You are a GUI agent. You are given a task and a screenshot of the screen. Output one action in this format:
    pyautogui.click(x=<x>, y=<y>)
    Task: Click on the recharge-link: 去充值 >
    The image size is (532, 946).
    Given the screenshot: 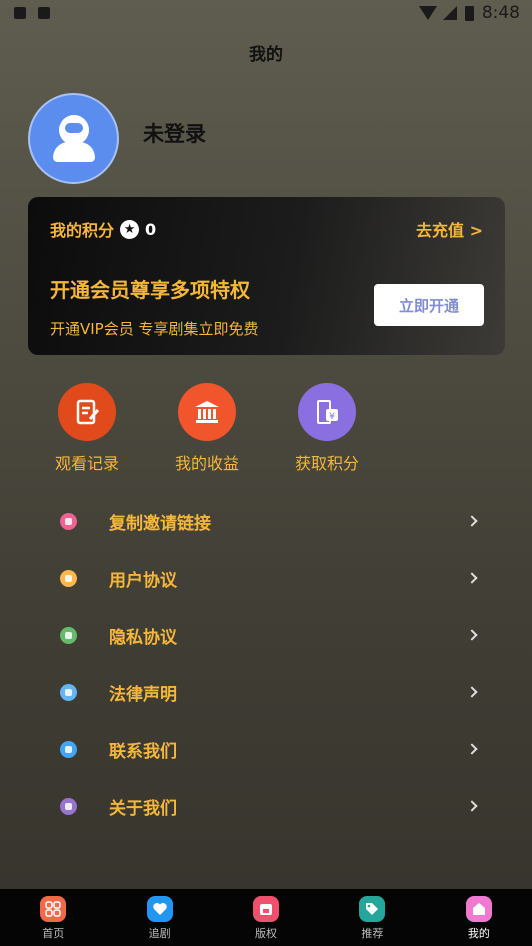 What is the action you would take?
    pyautogui.click(x=449, y=229)
    